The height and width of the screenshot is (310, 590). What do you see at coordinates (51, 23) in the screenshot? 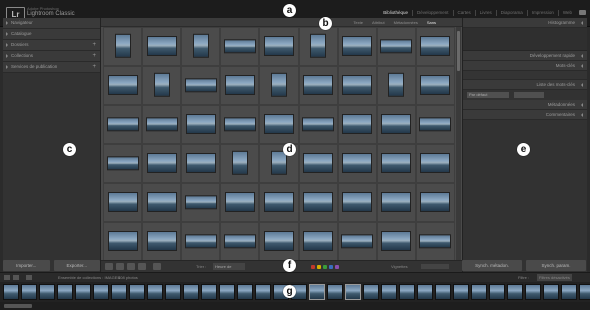
I see `left-section-navigator: Navigateur` at bounding box center [51, 23].